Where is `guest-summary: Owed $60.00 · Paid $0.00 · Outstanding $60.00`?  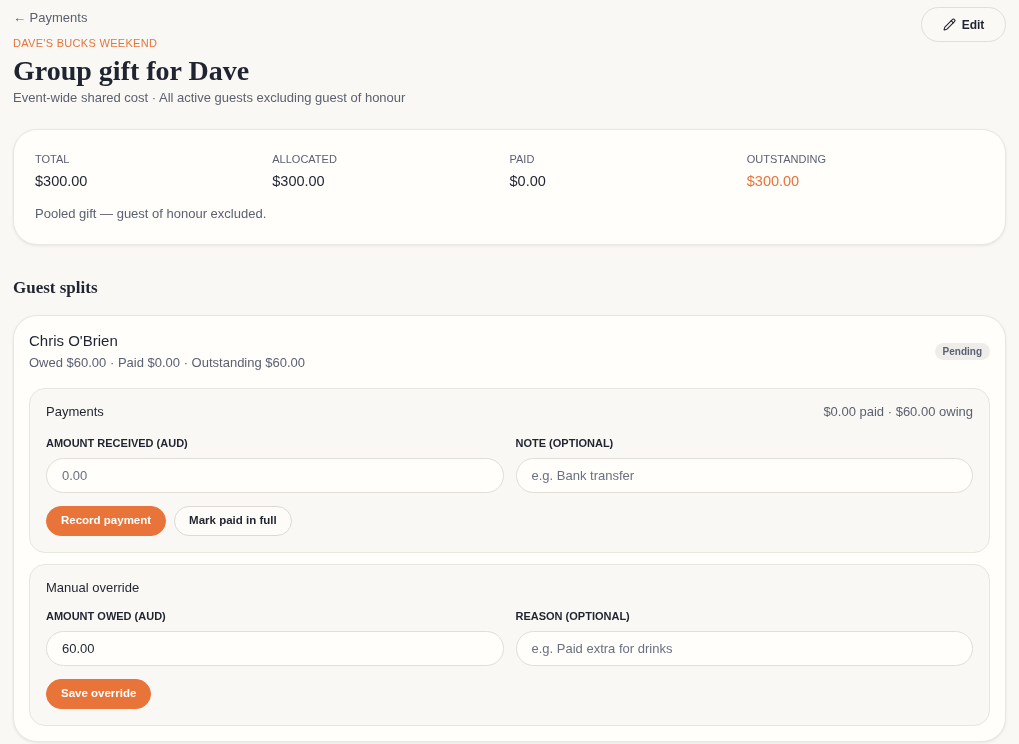 guest-summary: Owed $60.00 · Paid $0.00 · Outstanding $60.00 is located at coordinates (167, 363).